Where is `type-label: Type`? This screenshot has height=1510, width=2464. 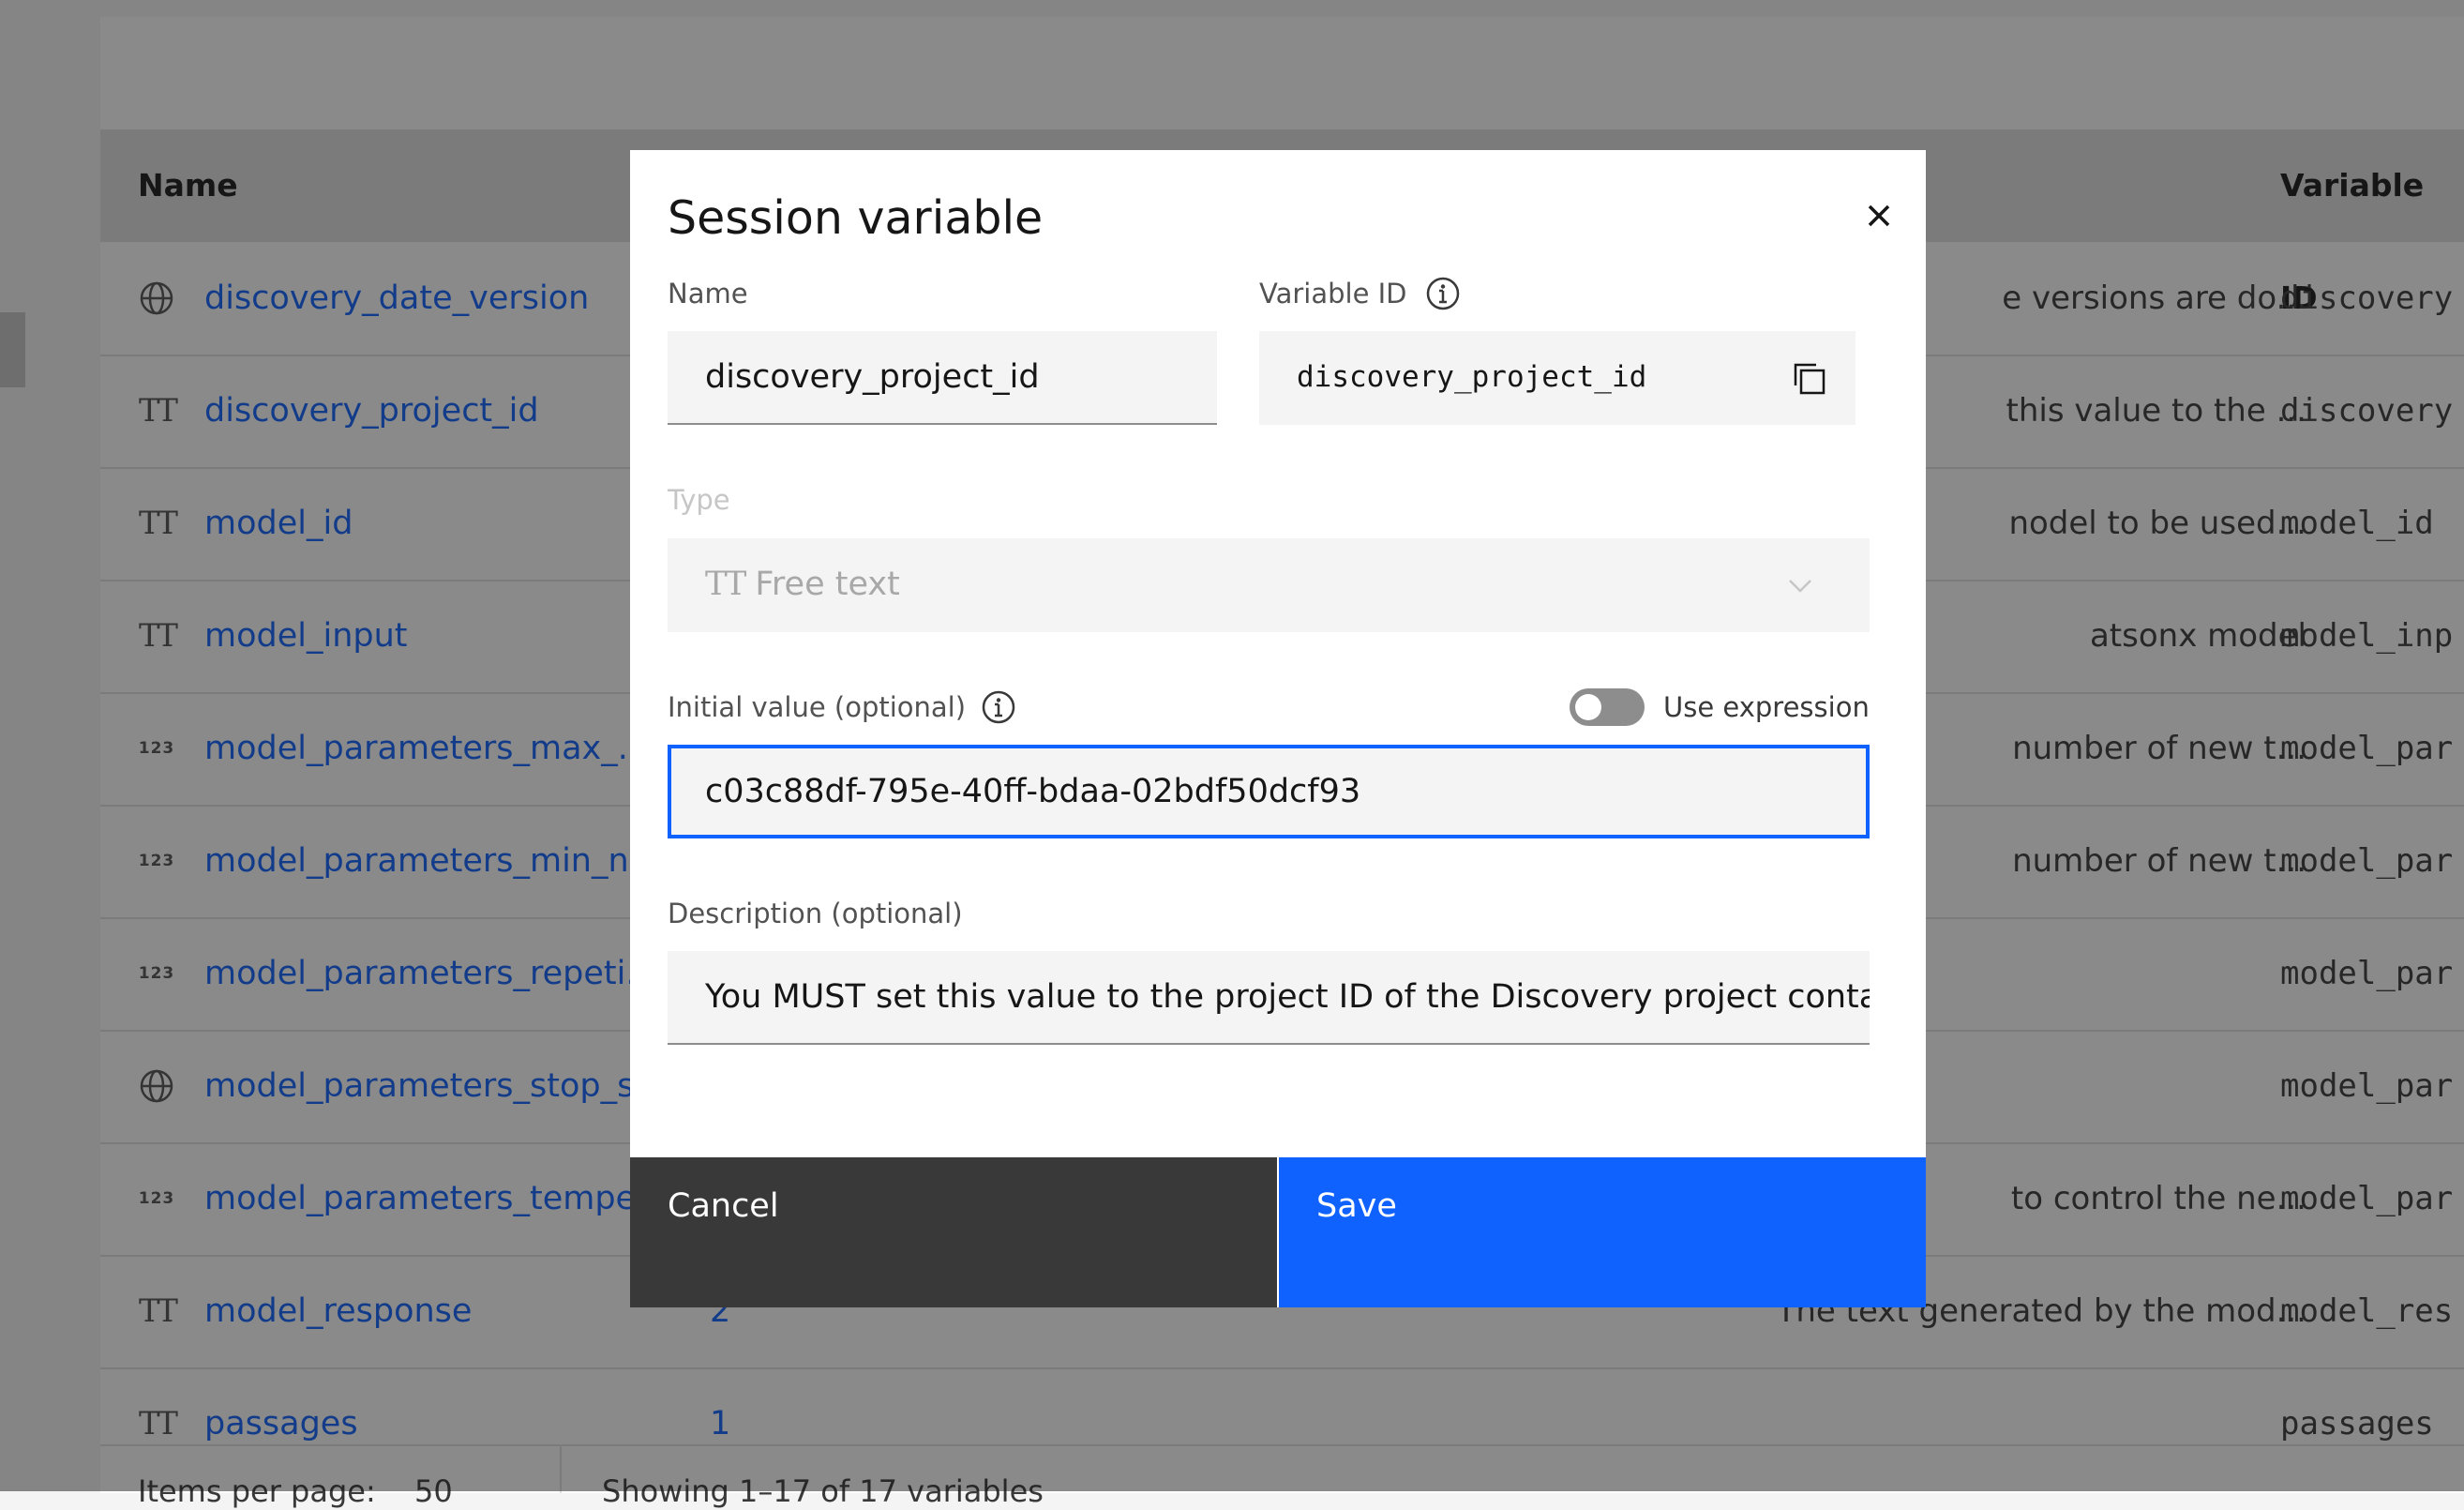
type-label: Type is located at coordinates (699, 500).